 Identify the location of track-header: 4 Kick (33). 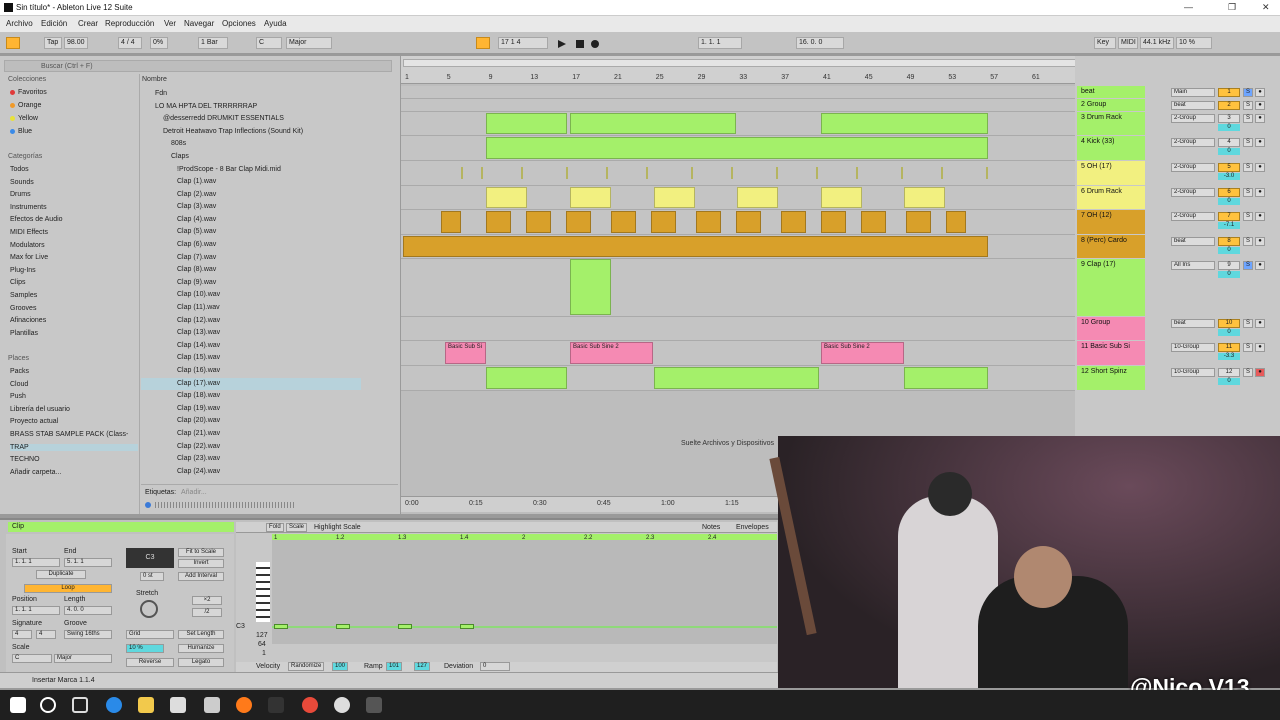
(1111, 148).